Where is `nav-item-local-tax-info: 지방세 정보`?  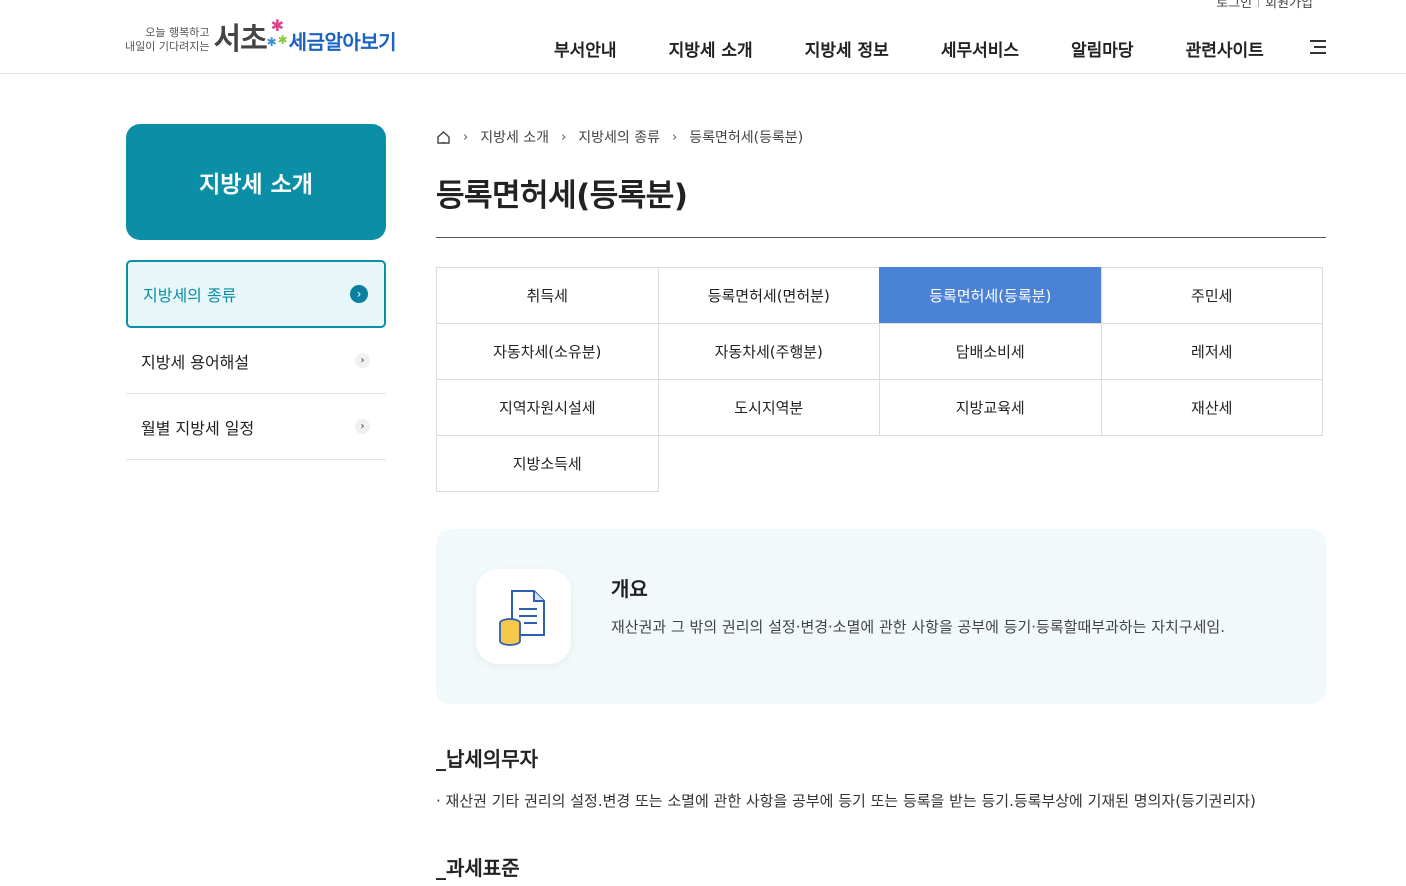 nav-item-local-tax-info: 지방세 정보 is located at coordinates (847, 48).